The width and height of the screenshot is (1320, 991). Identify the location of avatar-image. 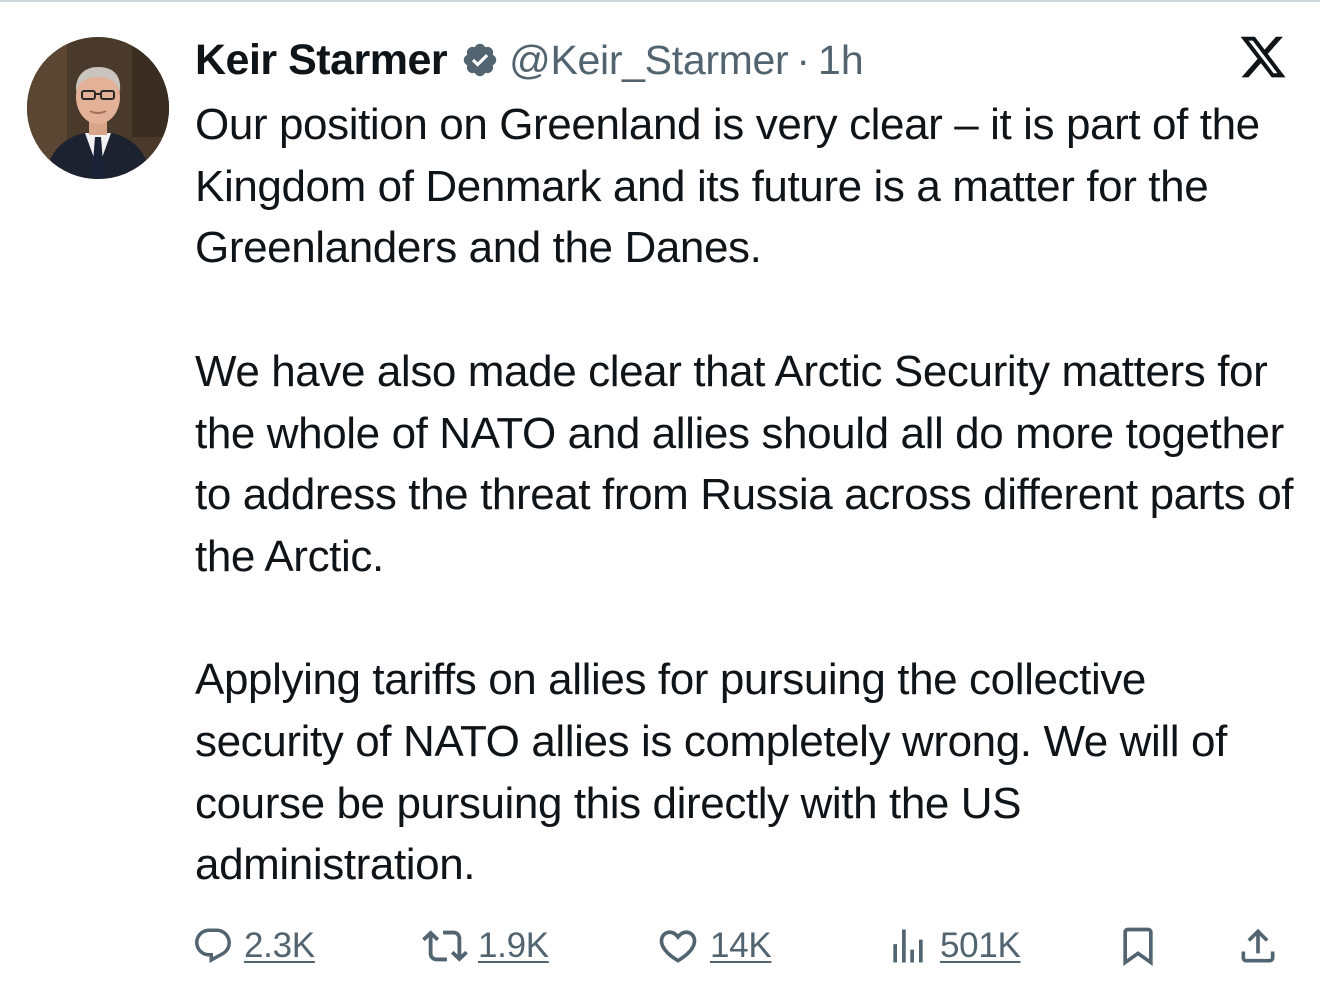
(98, 108).